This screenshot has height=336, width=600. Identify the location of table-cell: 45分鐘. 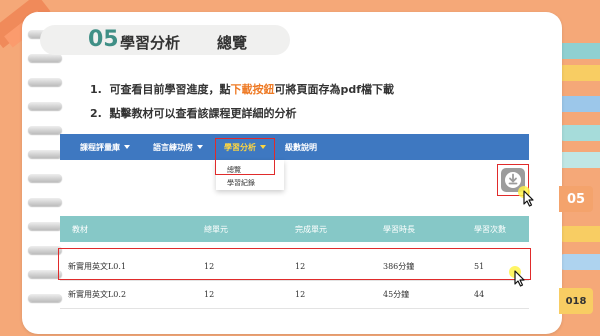
(396, 294).